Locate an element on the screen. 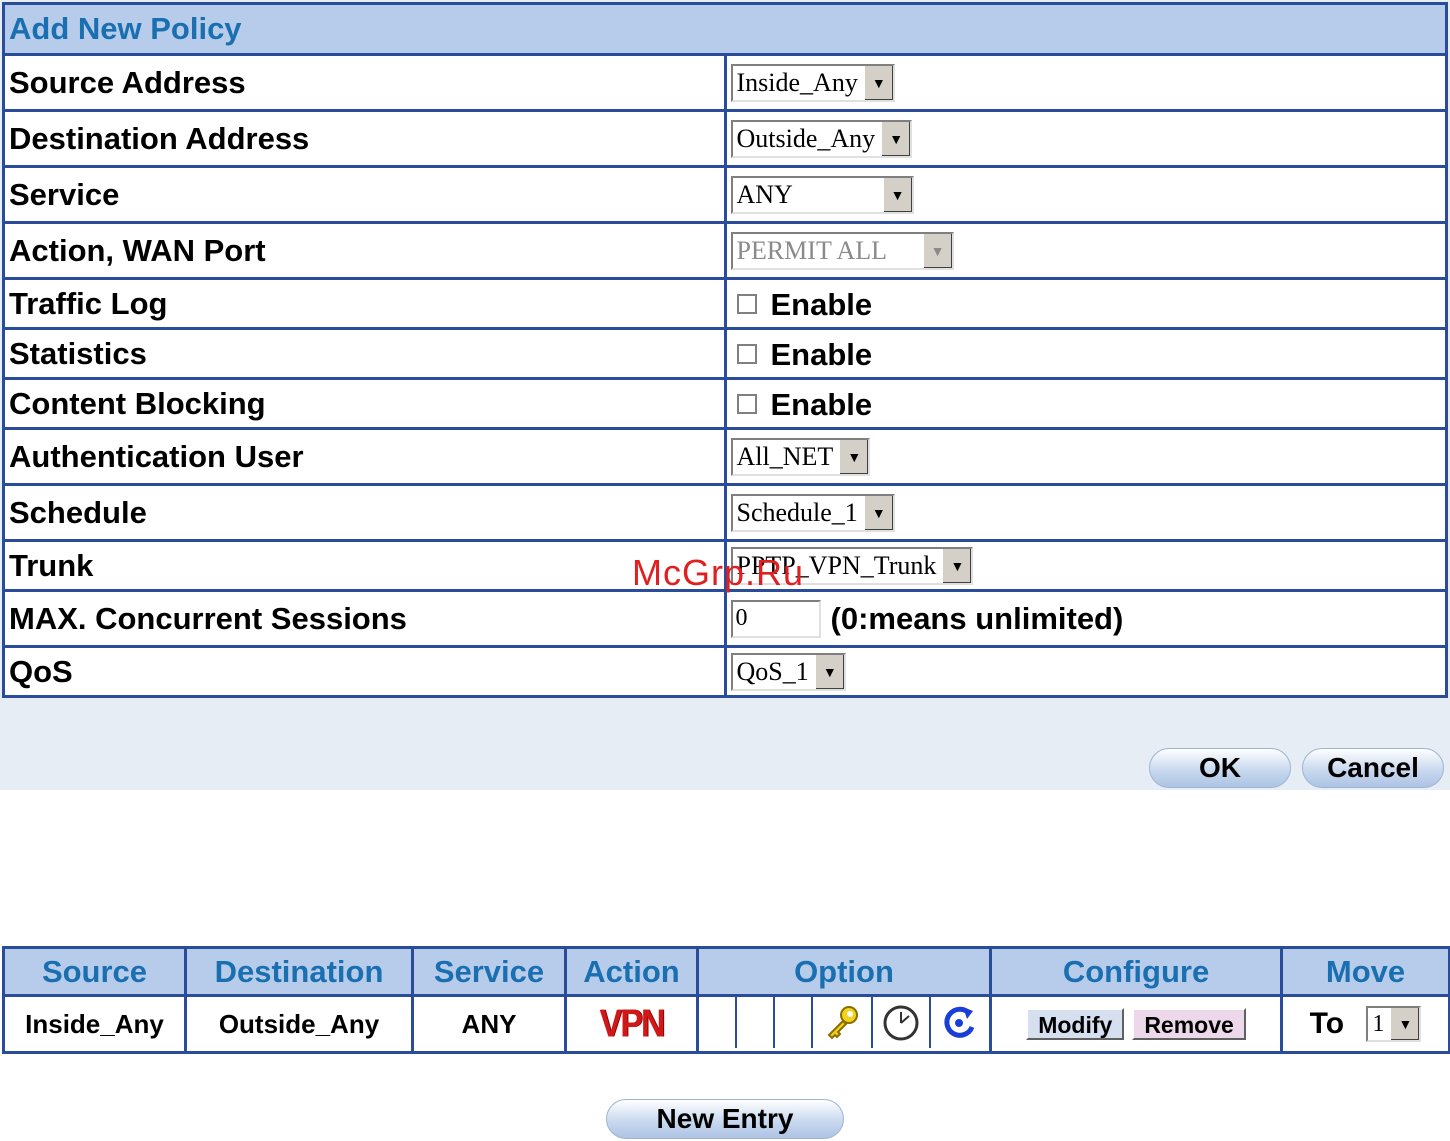  remove-button: Remove is located at coordinates (1189, 1024).